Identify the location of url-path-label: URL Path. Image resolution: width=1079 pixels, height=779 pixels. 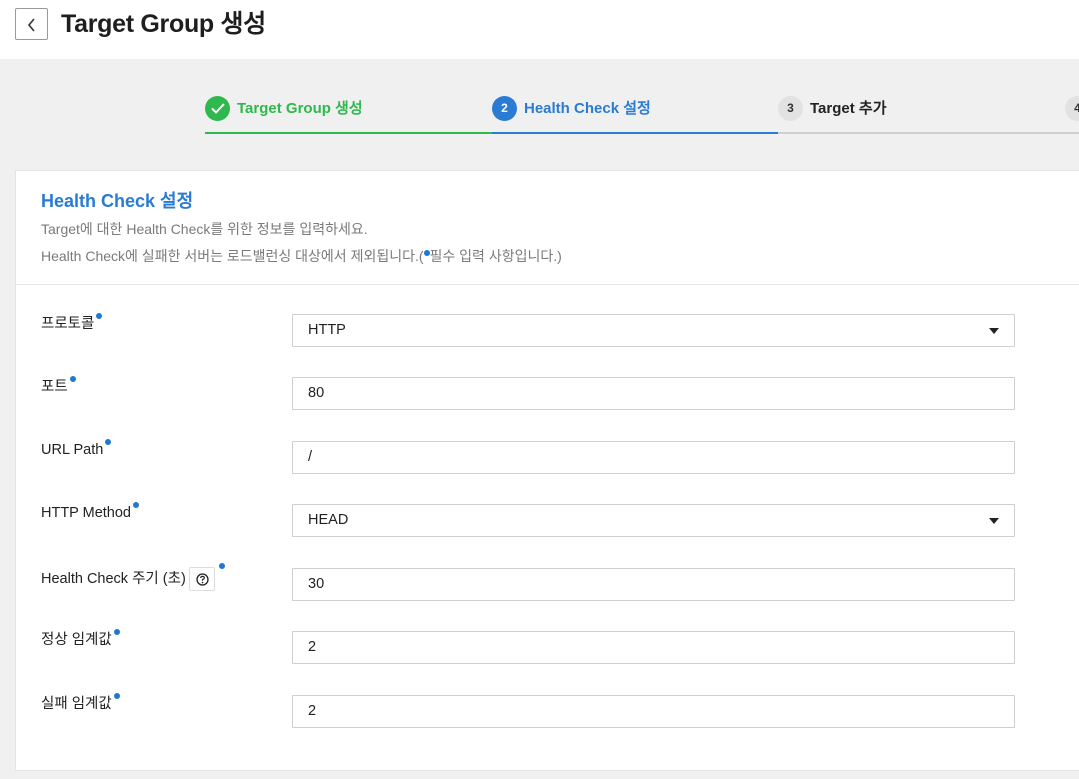
(76, 449).